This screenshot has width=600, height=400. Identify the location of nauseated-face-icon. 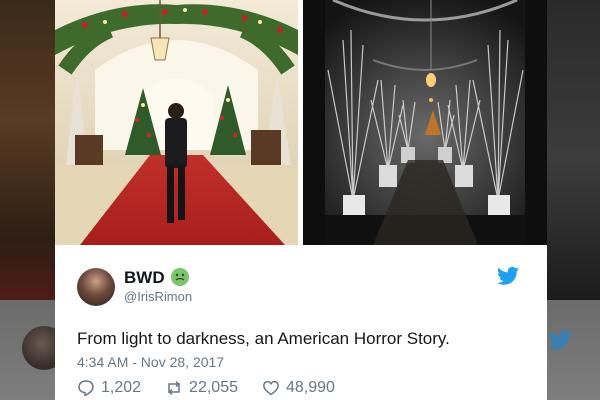
(179, 277).